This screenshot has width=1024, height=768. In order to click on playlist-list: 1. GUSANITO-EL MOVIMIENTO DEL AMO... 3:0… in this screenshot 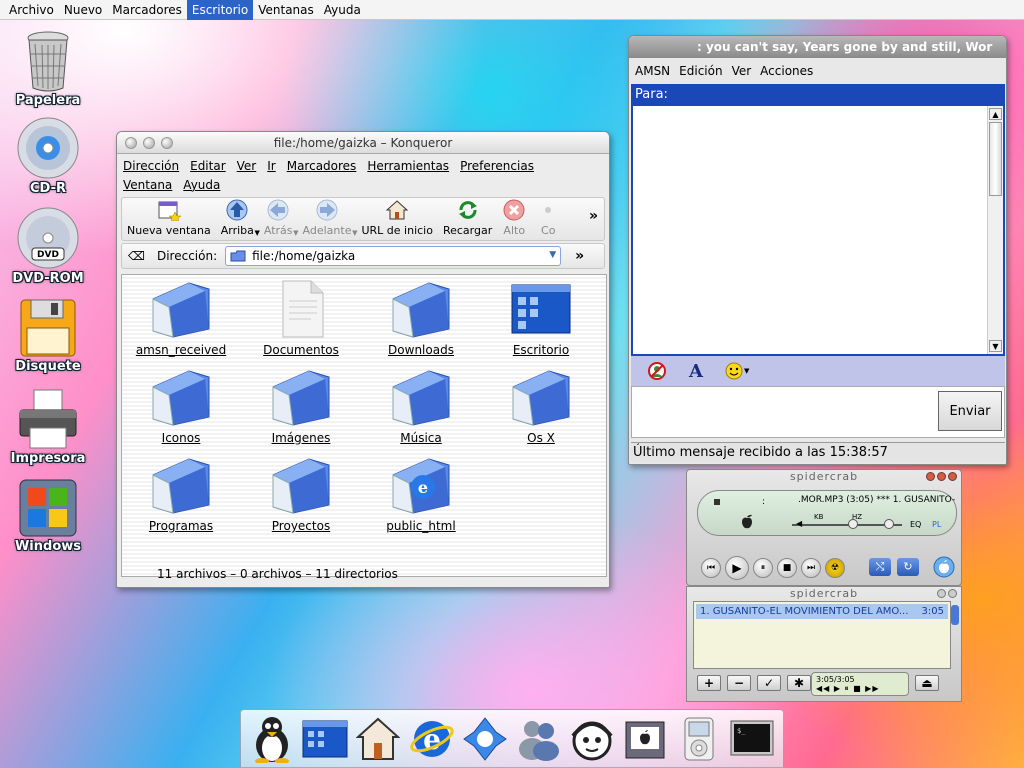, I will do `click(822, 635)`.